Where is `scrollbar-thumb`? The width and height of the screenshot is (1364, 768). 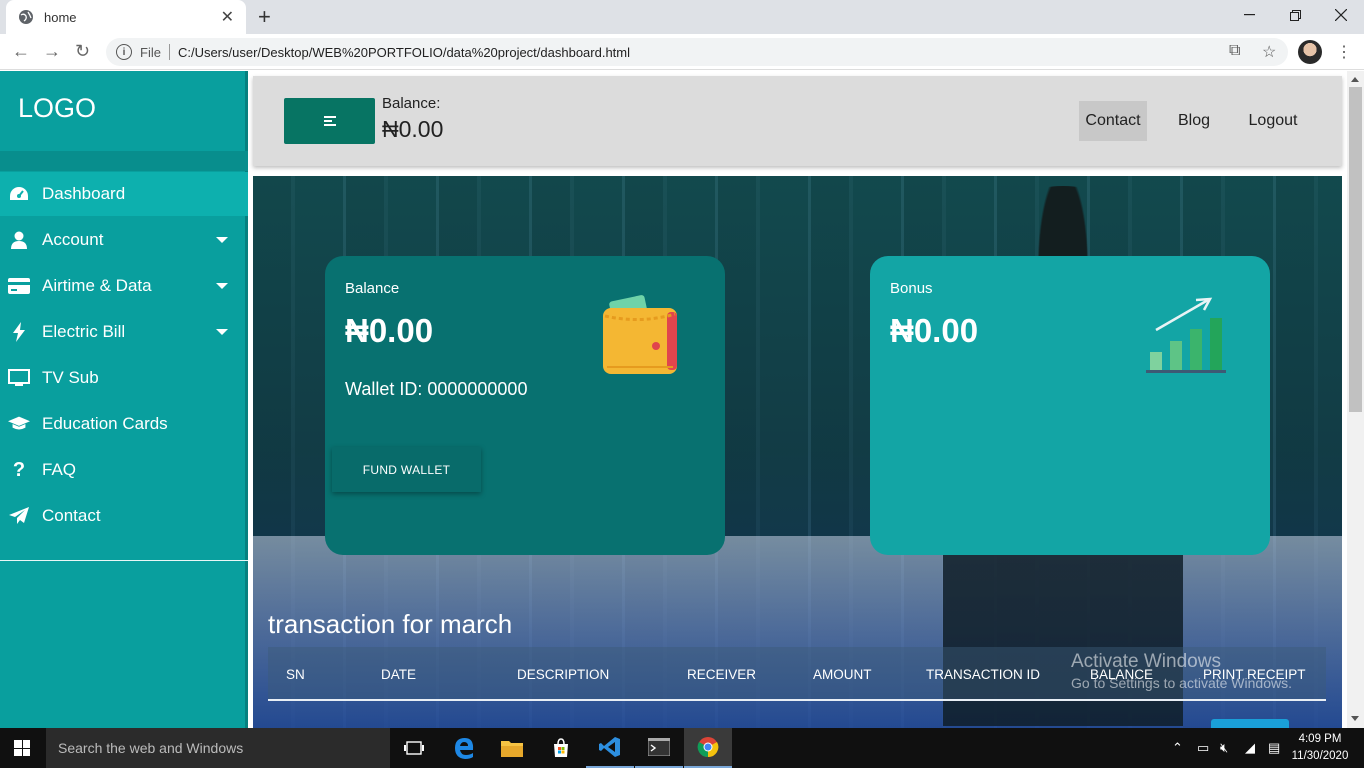 scrollbar-thumb is located at coordinates (1355, 249).